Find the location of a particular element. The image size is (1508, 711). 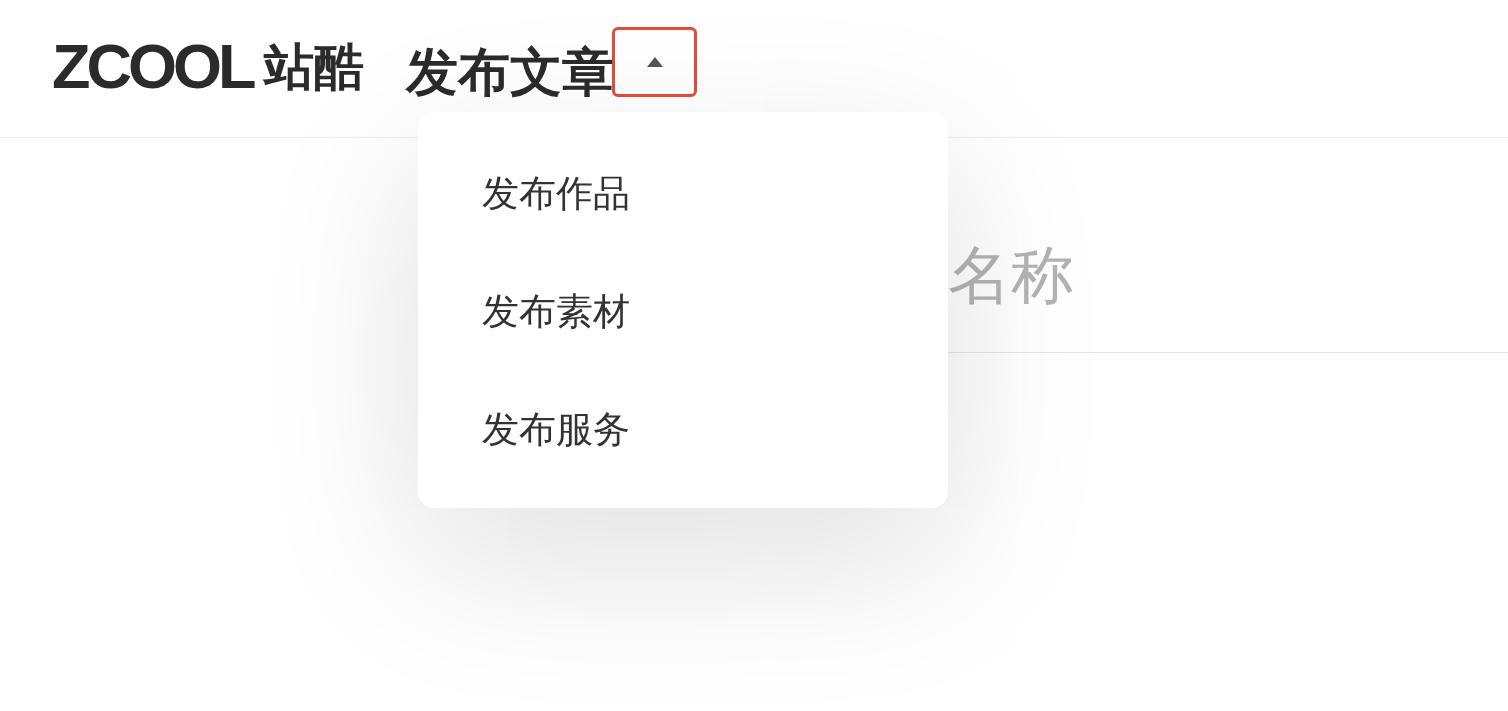

logo-wordmark: ZCOOL is located at coordinates (152, 66).